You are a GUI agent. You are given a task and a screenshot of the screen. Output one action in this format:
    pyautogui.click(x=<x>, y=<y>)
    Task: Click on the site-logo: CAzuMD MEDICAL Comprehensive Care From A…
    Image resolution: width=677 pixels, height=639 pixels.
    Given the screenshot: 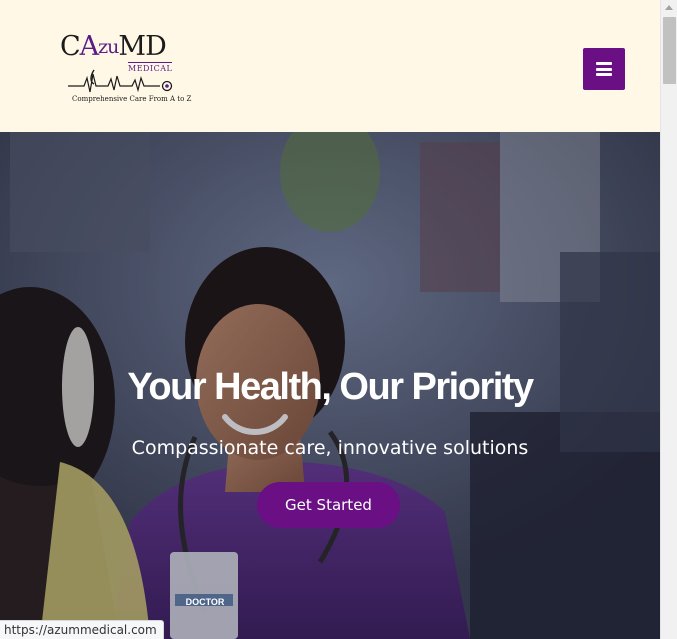 What is the action you would take?
    pyautogui.click(x=125, y=69)
    